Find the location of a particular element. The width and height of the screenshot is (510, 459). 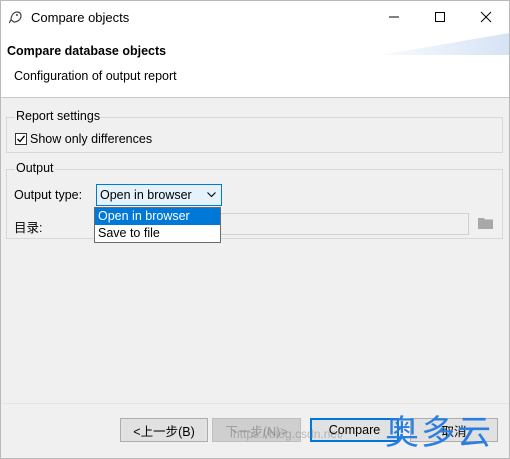

page-subtitle: Configuration of output report is located at coordinates (95, 76).